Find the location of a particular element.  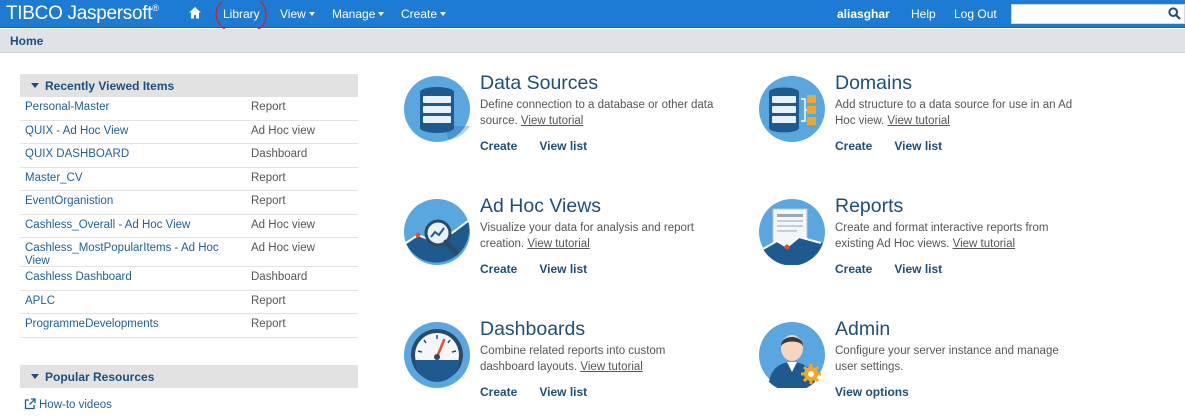

breadcrumb: Home is located at coordinates (592, 41).